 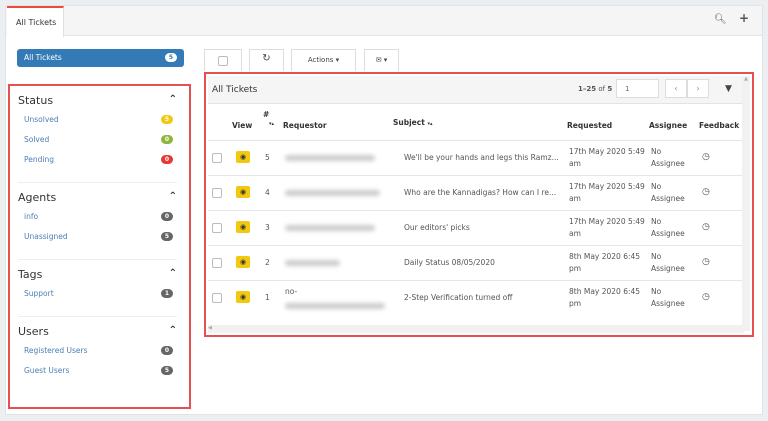 I want to click on email-button: ✉ ▾, so click(x=381, y=60).